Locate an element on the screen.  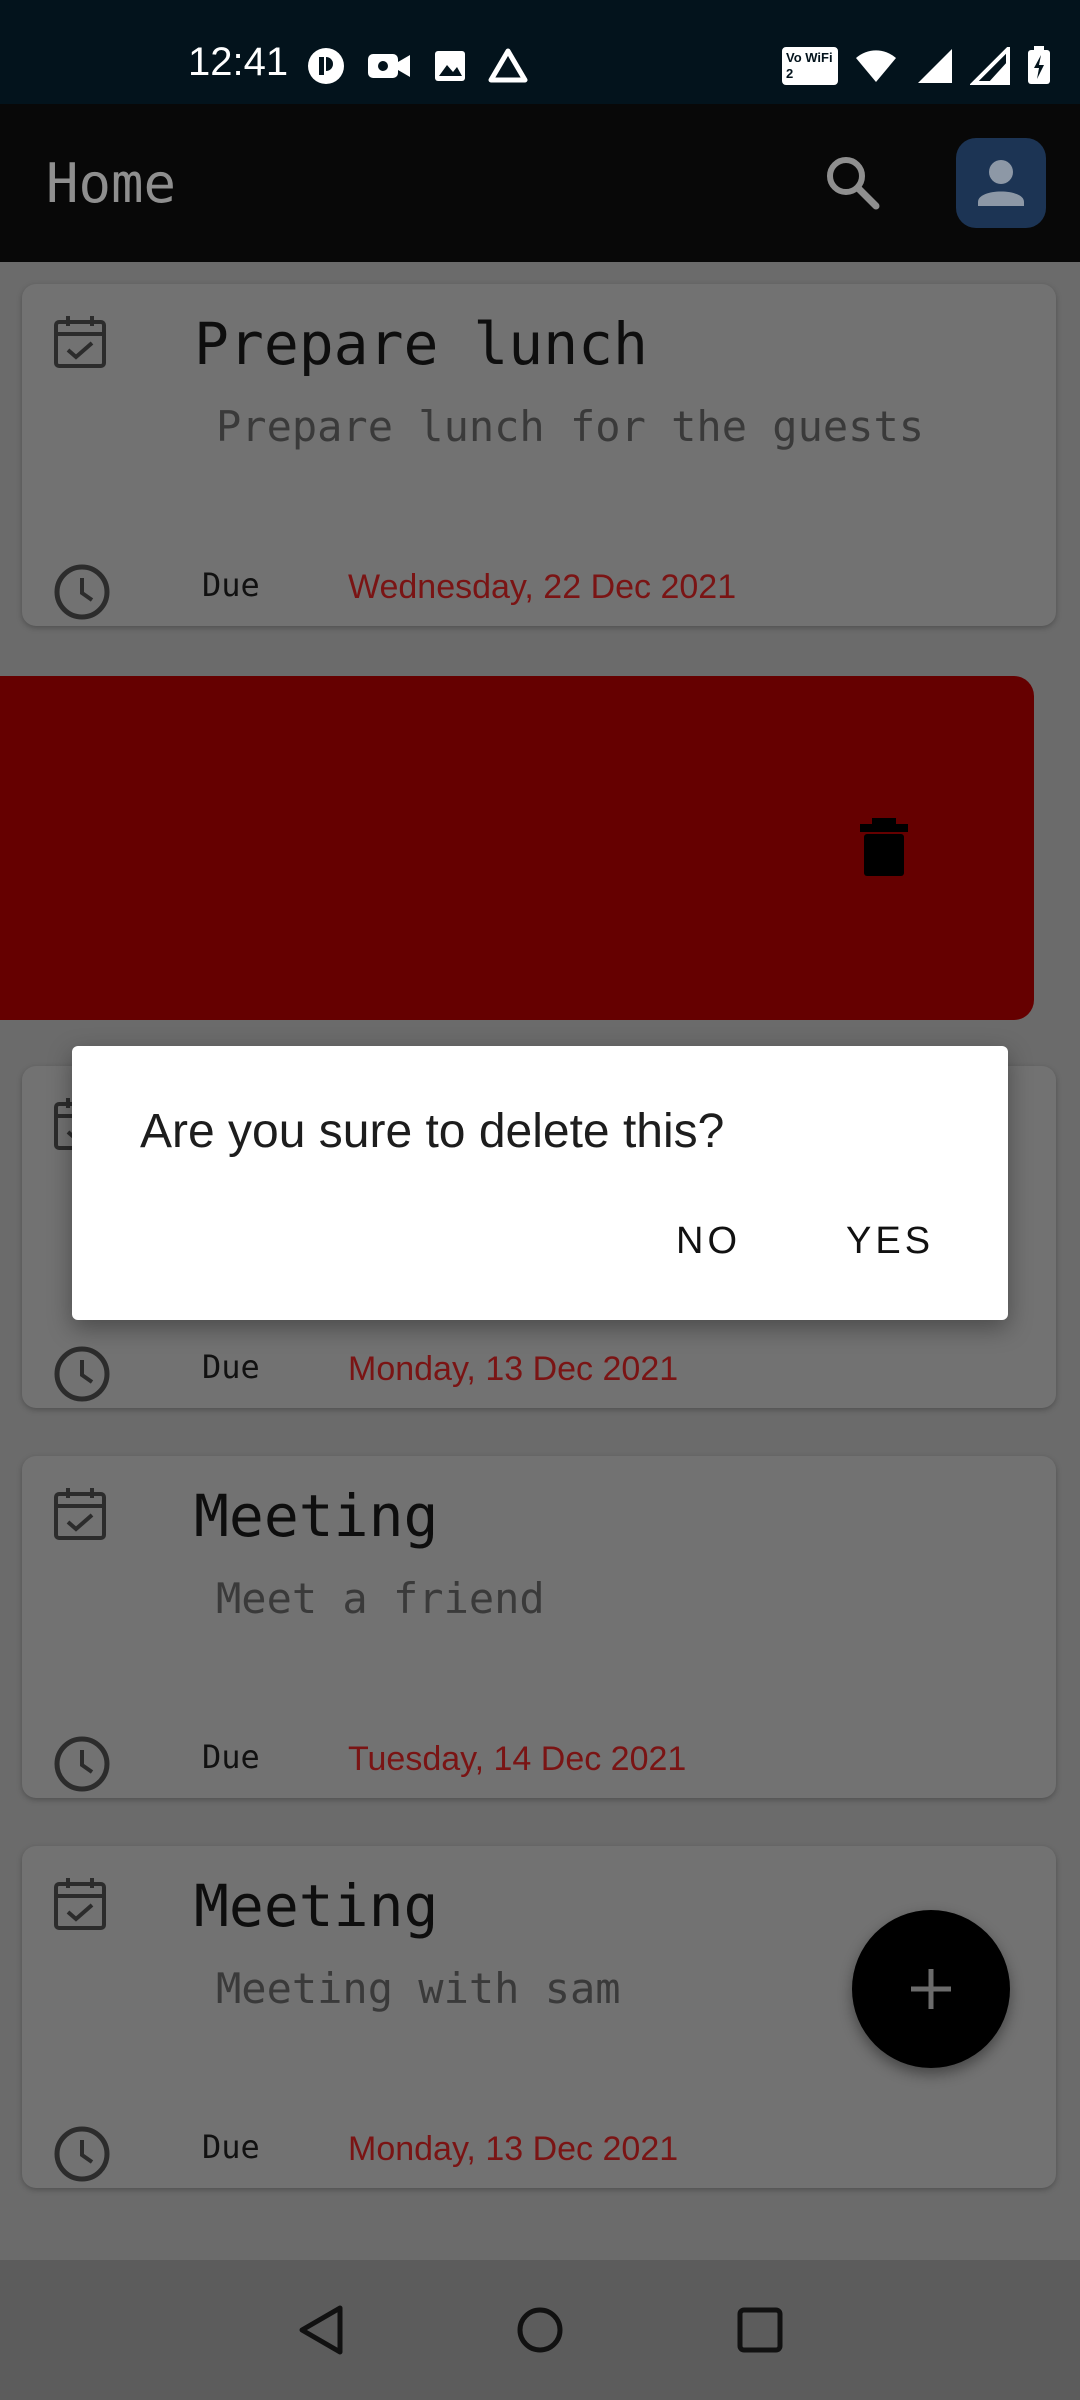
no-button: NO is located at coordinates (708, 1241).